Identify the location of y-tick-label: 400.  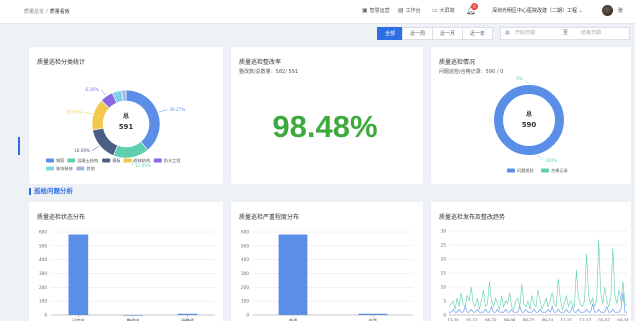
(43, 259).